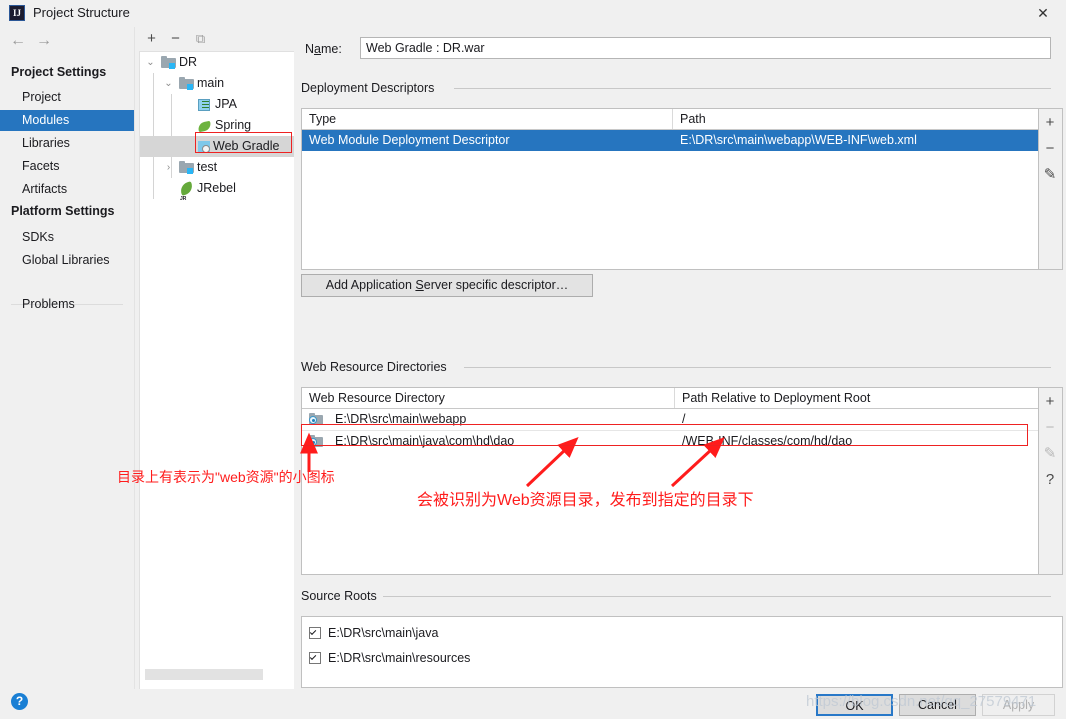 This screenshot has height=719, width=1066. Describe the element at coordinates (175, 39) in the screenshot. I see `remove-module-icon: −` at that location.